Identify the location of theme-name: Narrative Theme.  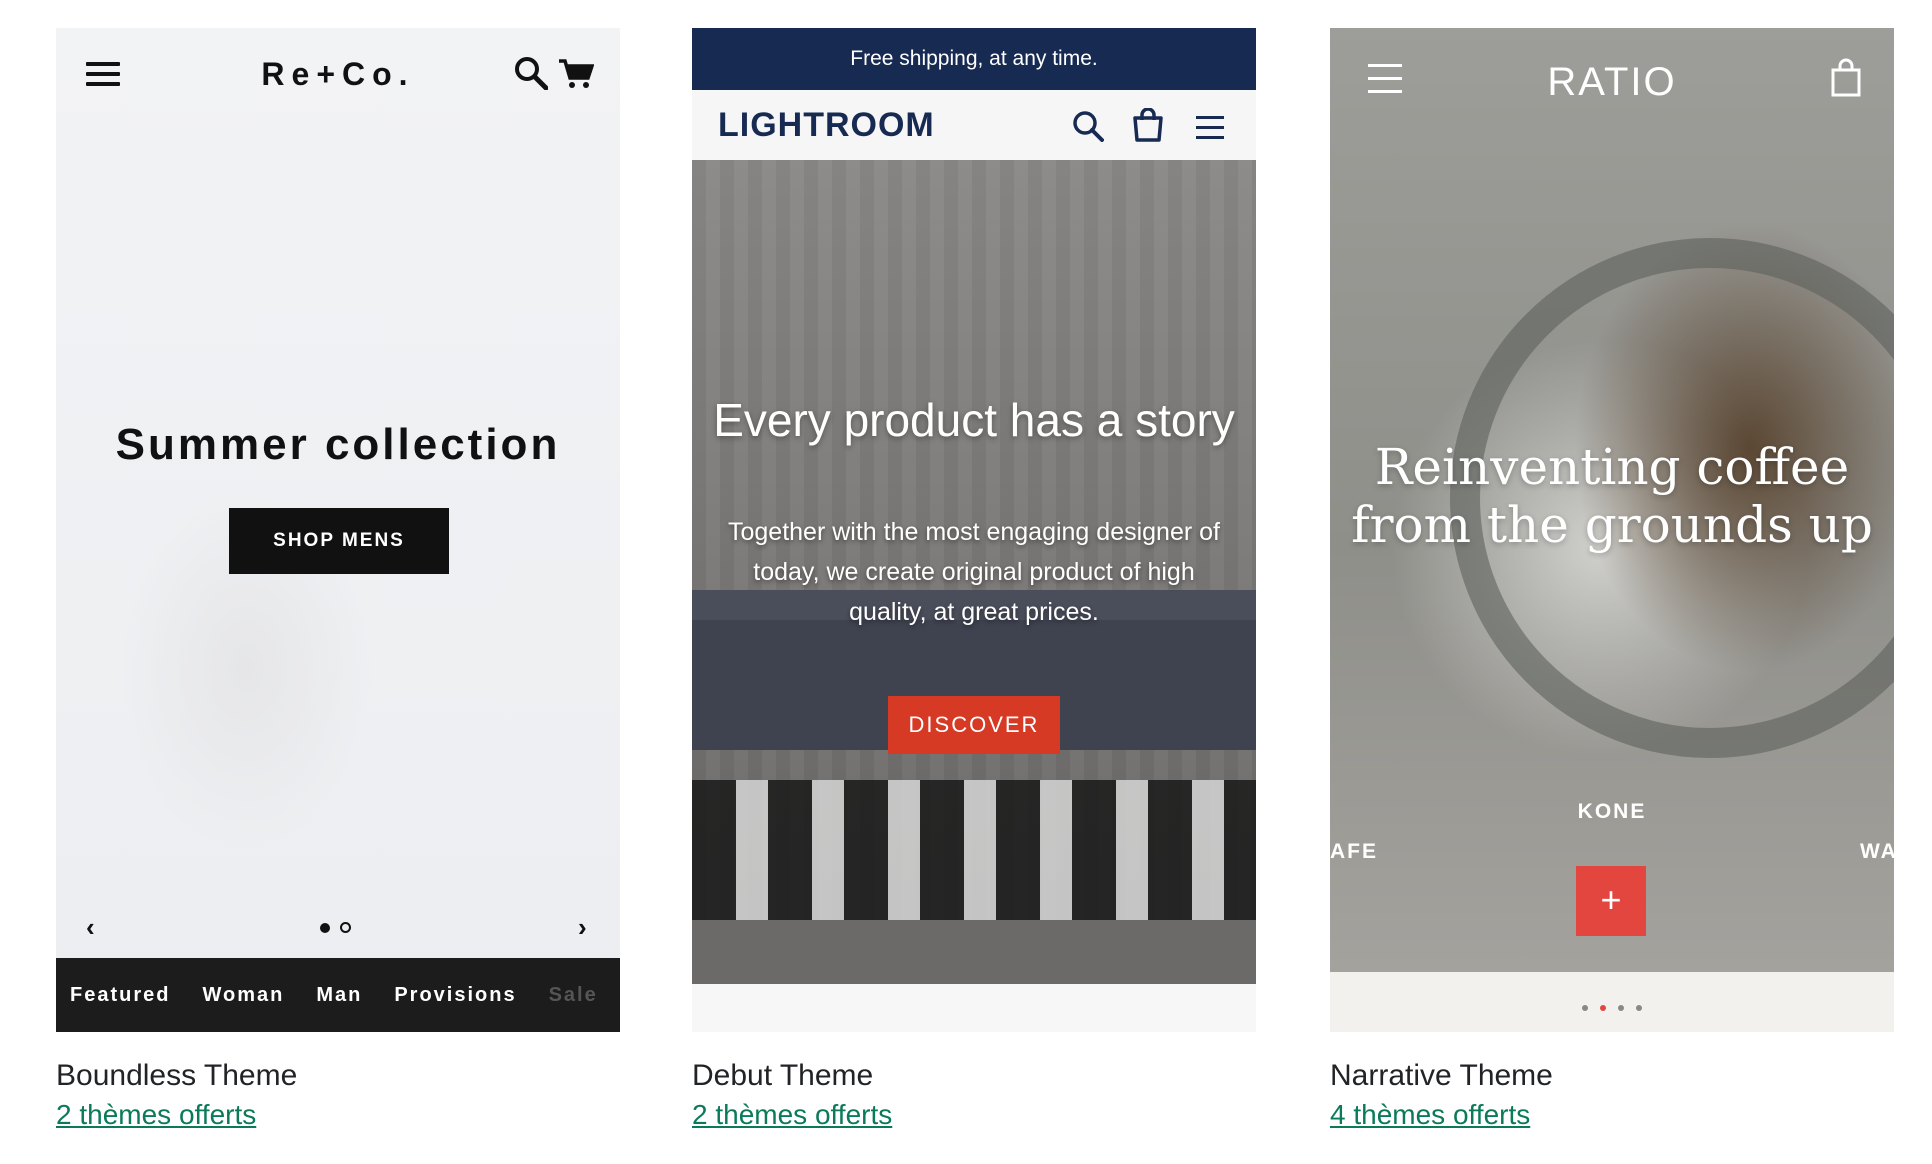
(1441, 1075).